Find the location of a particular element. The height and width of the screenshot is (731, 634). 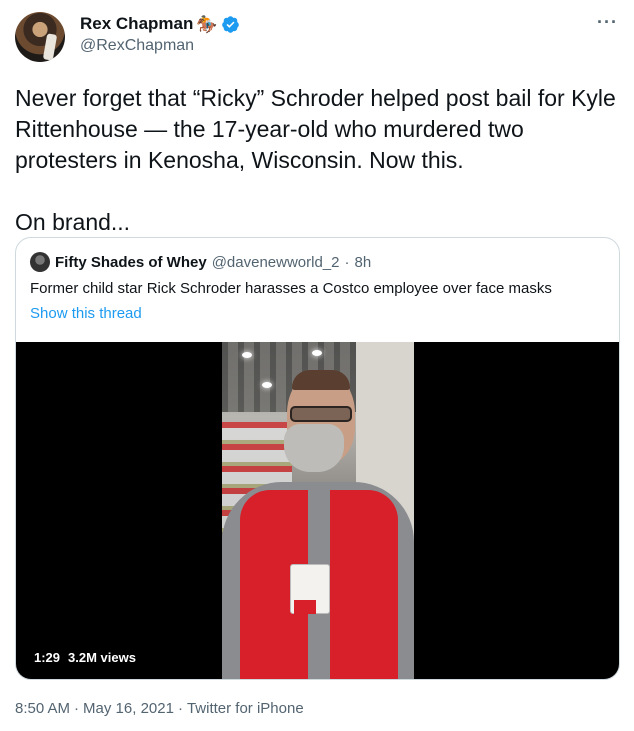

tweet-source: Twitter for iPhone is located at coordinates (245, 708).